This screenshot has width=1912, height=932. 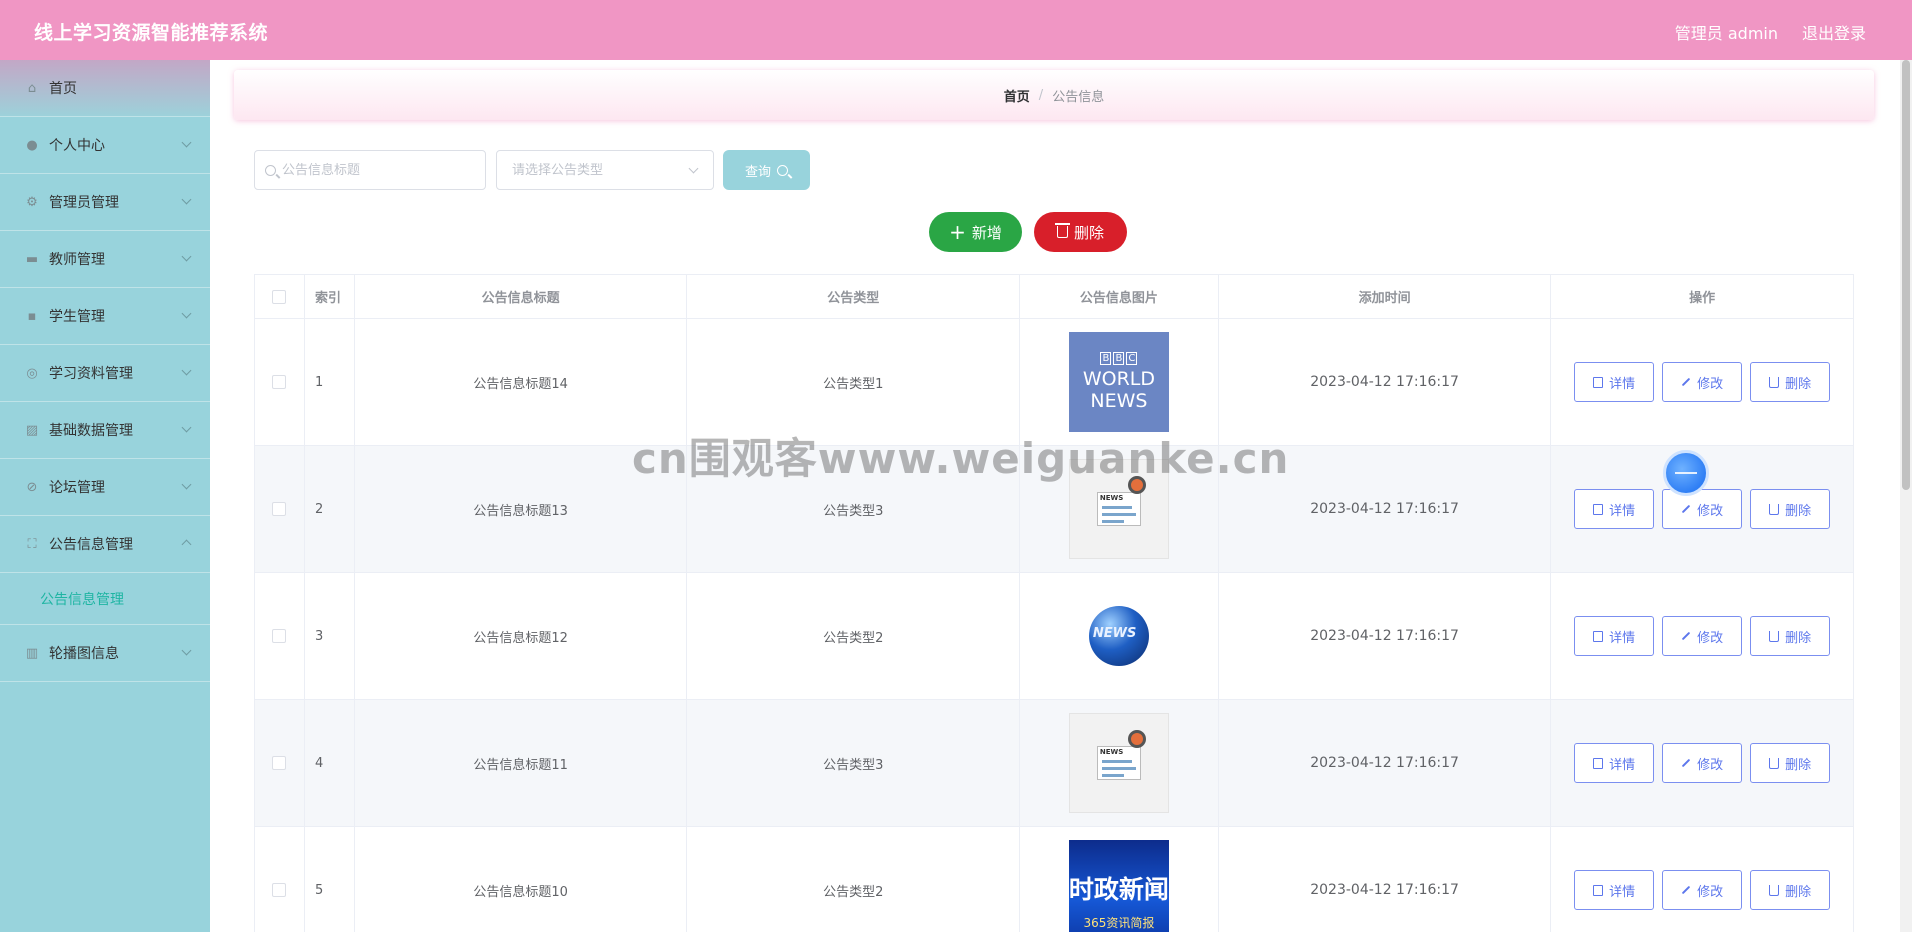 I want to click on scrollbar-thumb, so click(x=1906, y=275).